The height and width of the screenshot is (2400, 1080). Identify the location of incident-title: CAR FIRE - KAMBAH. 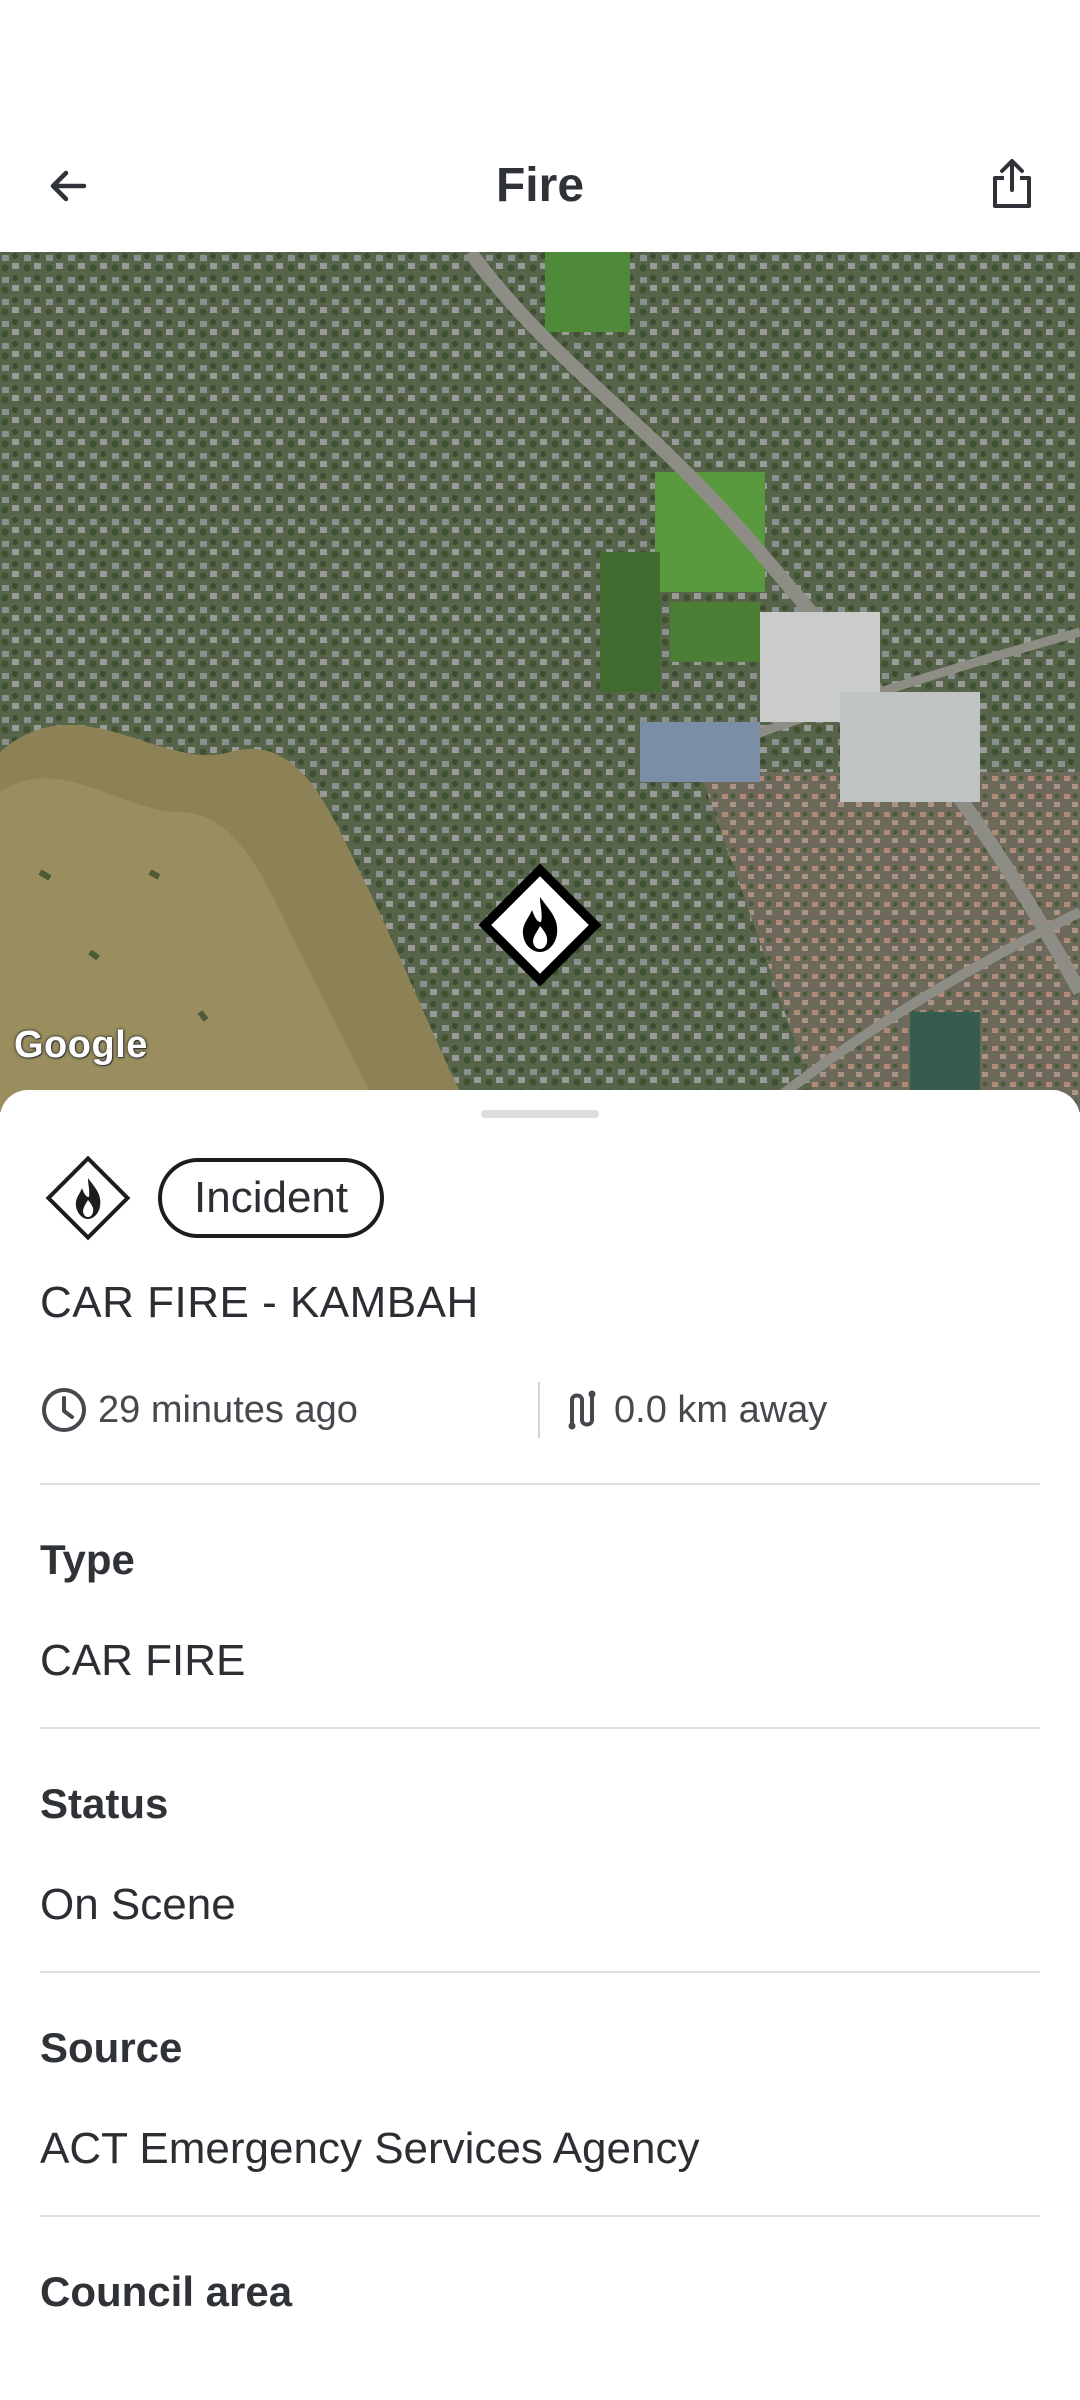
(259, 1302).